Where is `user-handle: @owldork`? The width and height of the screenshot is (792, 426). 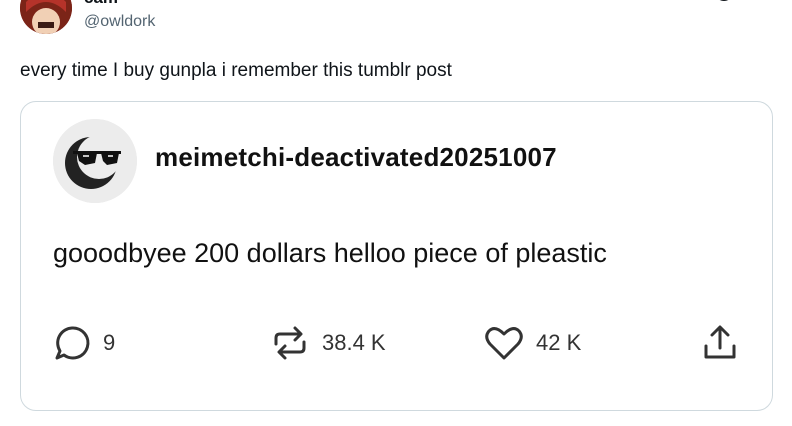
user-handle: @owldork is located at coordinates (119, 22).